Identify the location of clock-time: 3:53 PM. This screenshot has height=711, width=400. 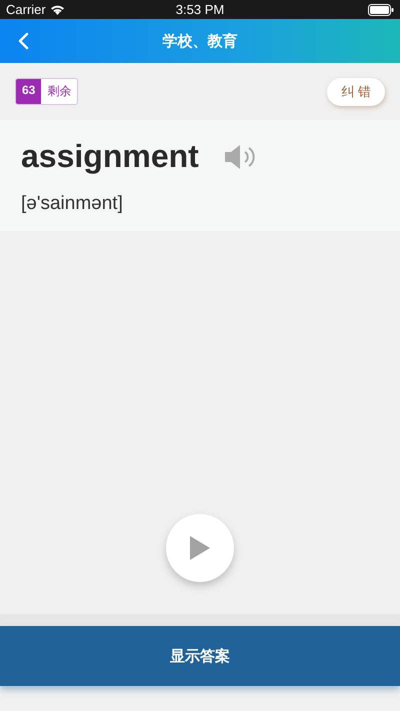
(200, 9).